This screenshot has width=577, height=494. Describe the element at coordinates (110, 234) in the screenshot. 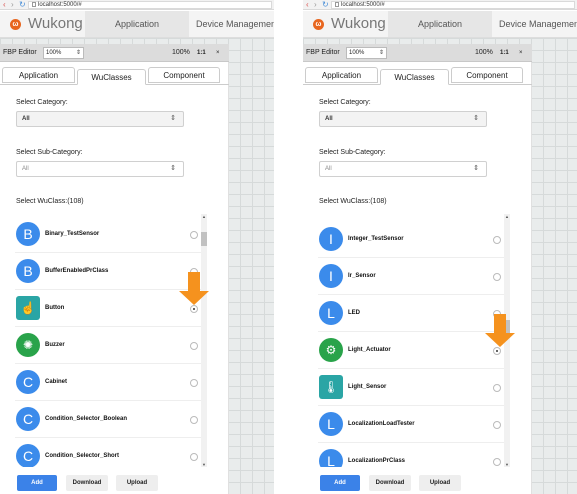

I see `list-item: B Binary_TestSensor` at that location.